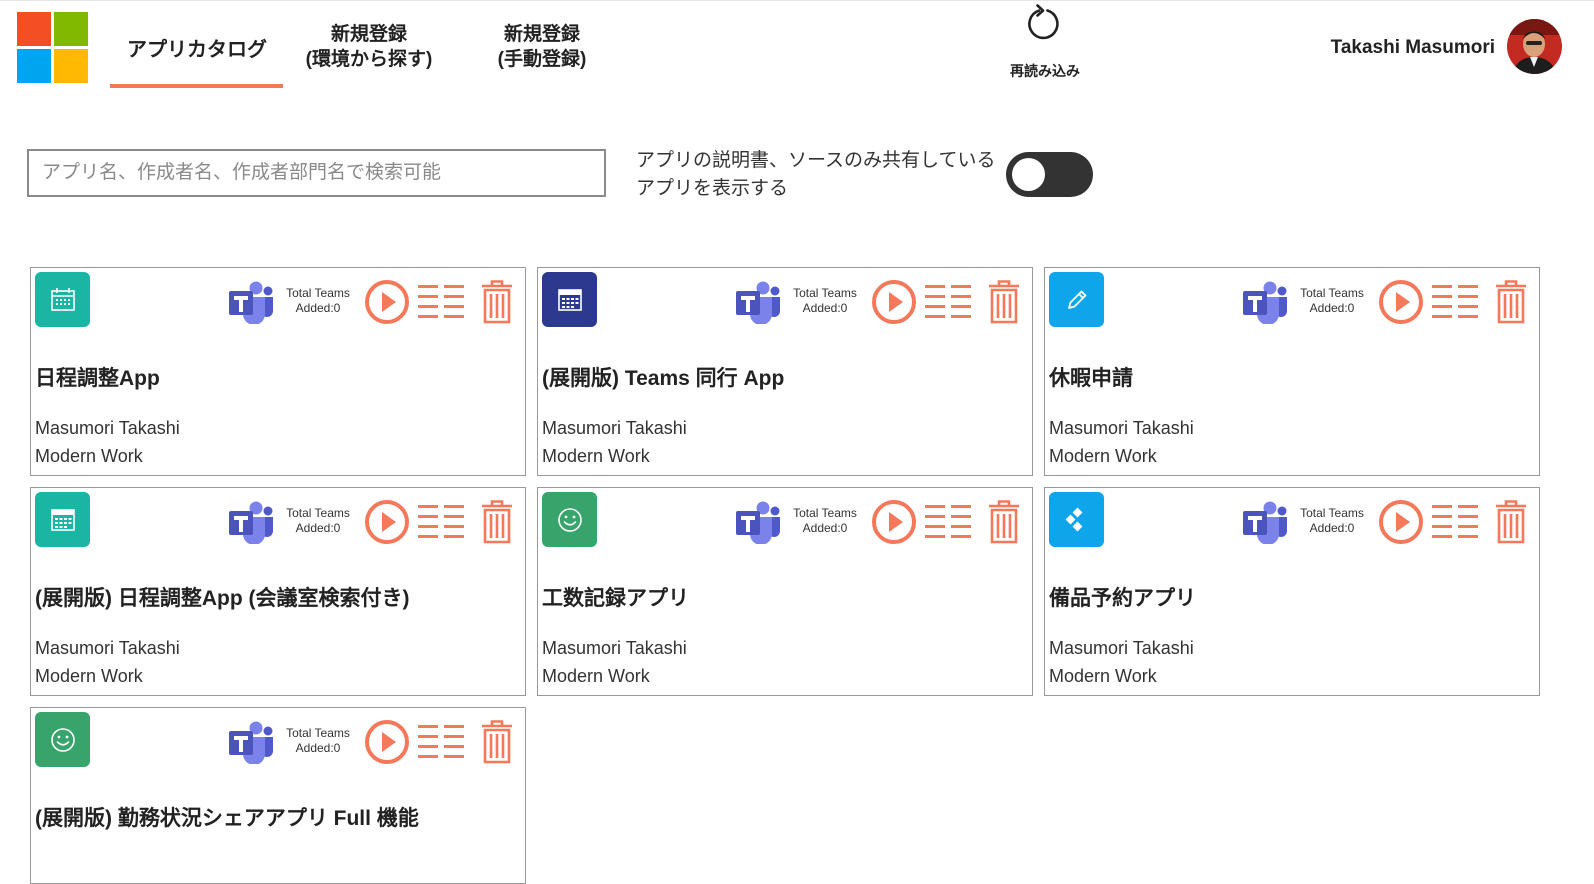  Describe the element at coordinates (1049, 174) in the screenshot. I see `share-only-toggle` at that location.